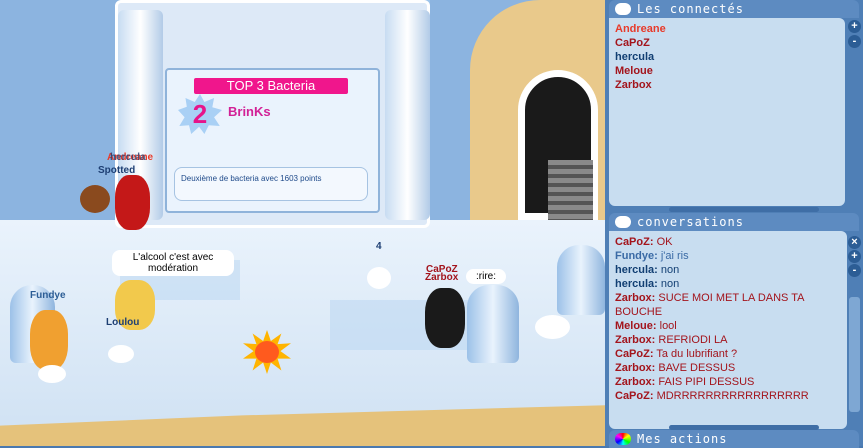 This screenshot has width=863, height=448. What do you see at coordinates (697, 354) in the screenshot?
I see `chat-text: Ta du lubrifiant ?` at bounding box center [697, 354].